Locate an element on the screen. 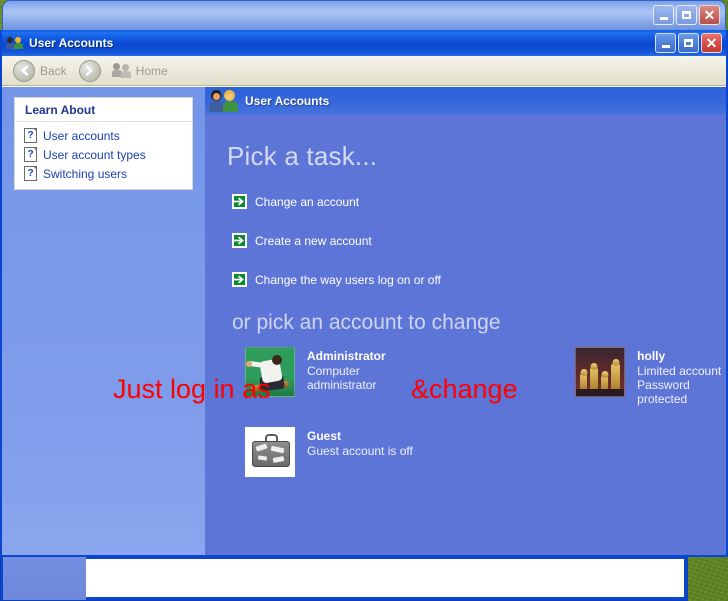  back-button: Back is located at coordinates (40, 71).